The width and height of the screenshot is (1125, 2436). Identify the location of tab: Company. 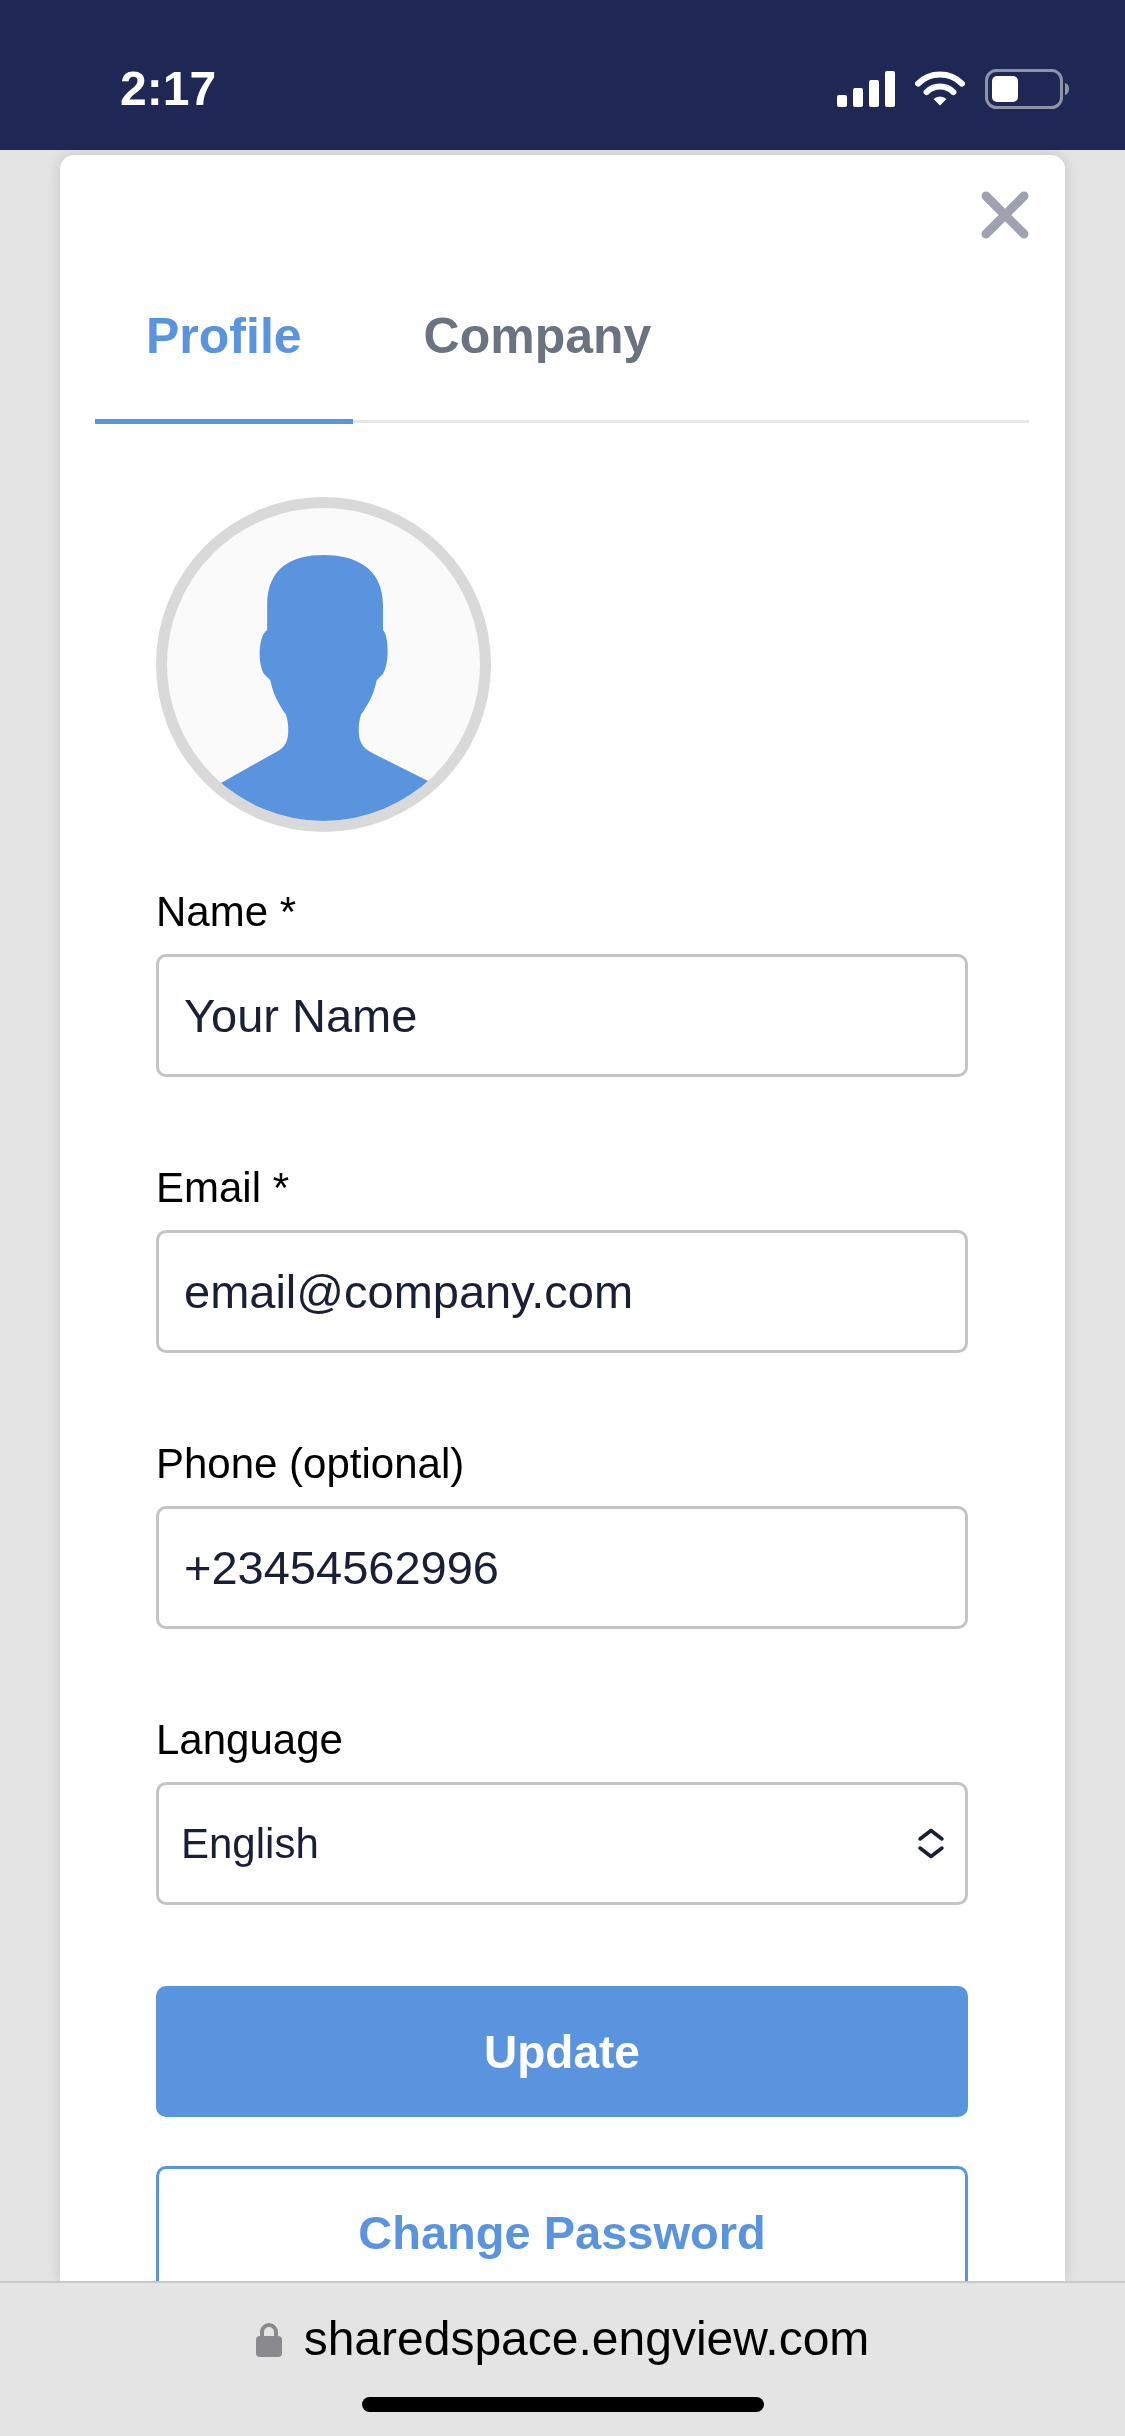
(537, 350).